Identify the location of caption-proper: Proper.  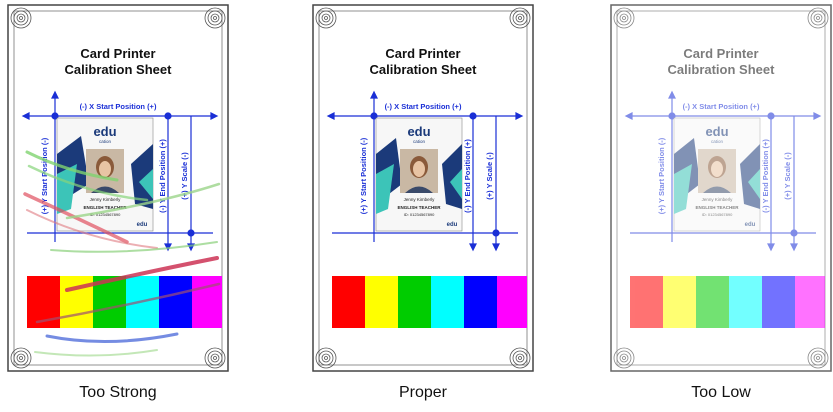
(423, 392).